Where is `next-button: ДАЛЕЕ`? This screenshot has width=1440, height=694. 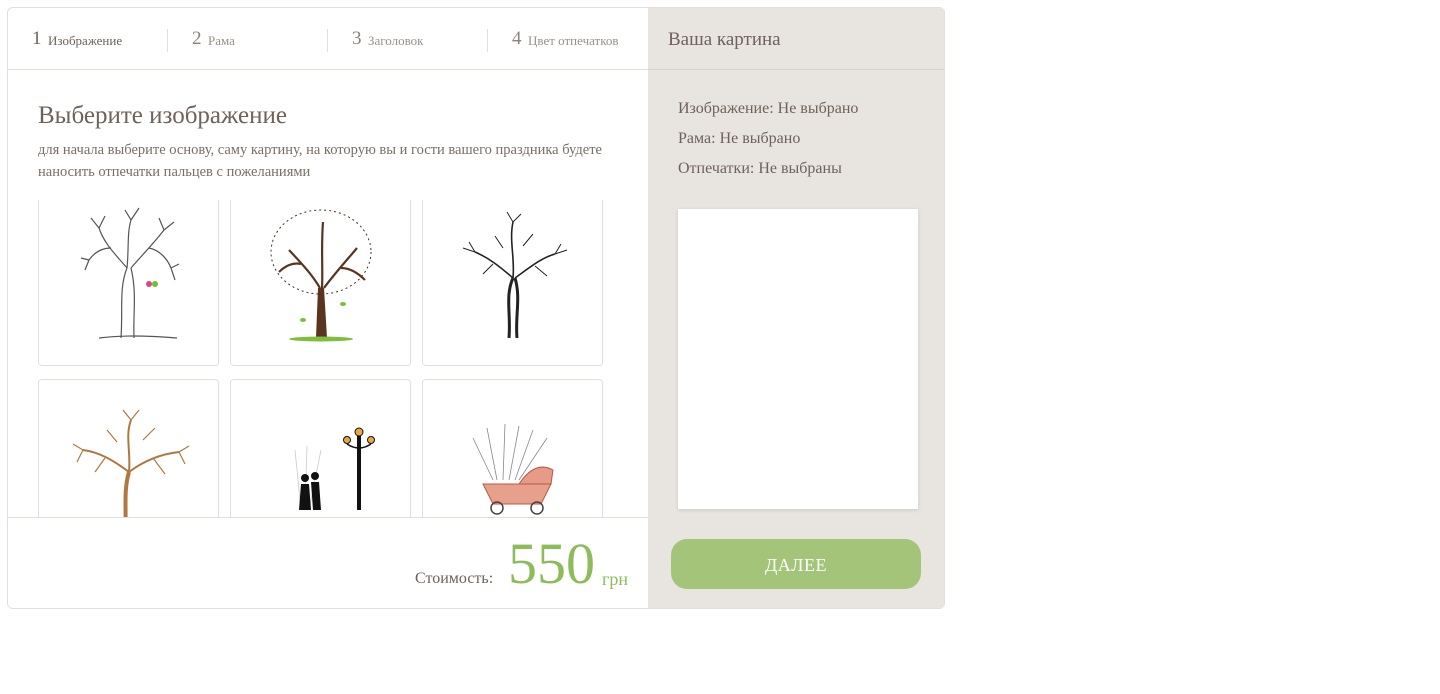
next-button: ДАЛЕЕ is located at coordinates (796, 564).